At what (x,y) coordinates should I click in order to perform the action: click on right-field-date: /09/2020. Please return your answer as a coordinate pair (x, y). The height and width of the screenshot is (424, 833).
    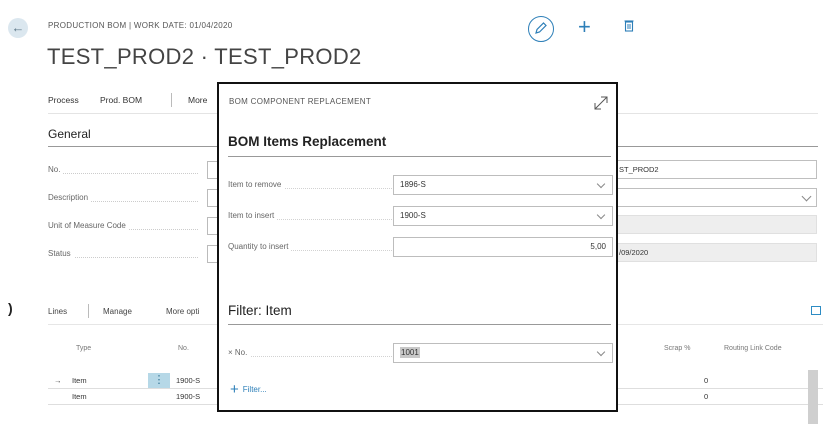
    Looking at the image, I should click on (714, 252).